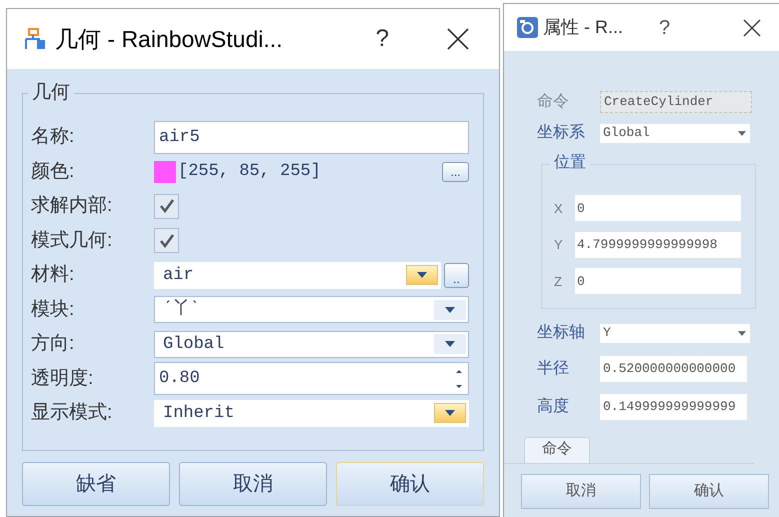 The image size is (779, 517). I want to click on network-icon, so click(36, 39).